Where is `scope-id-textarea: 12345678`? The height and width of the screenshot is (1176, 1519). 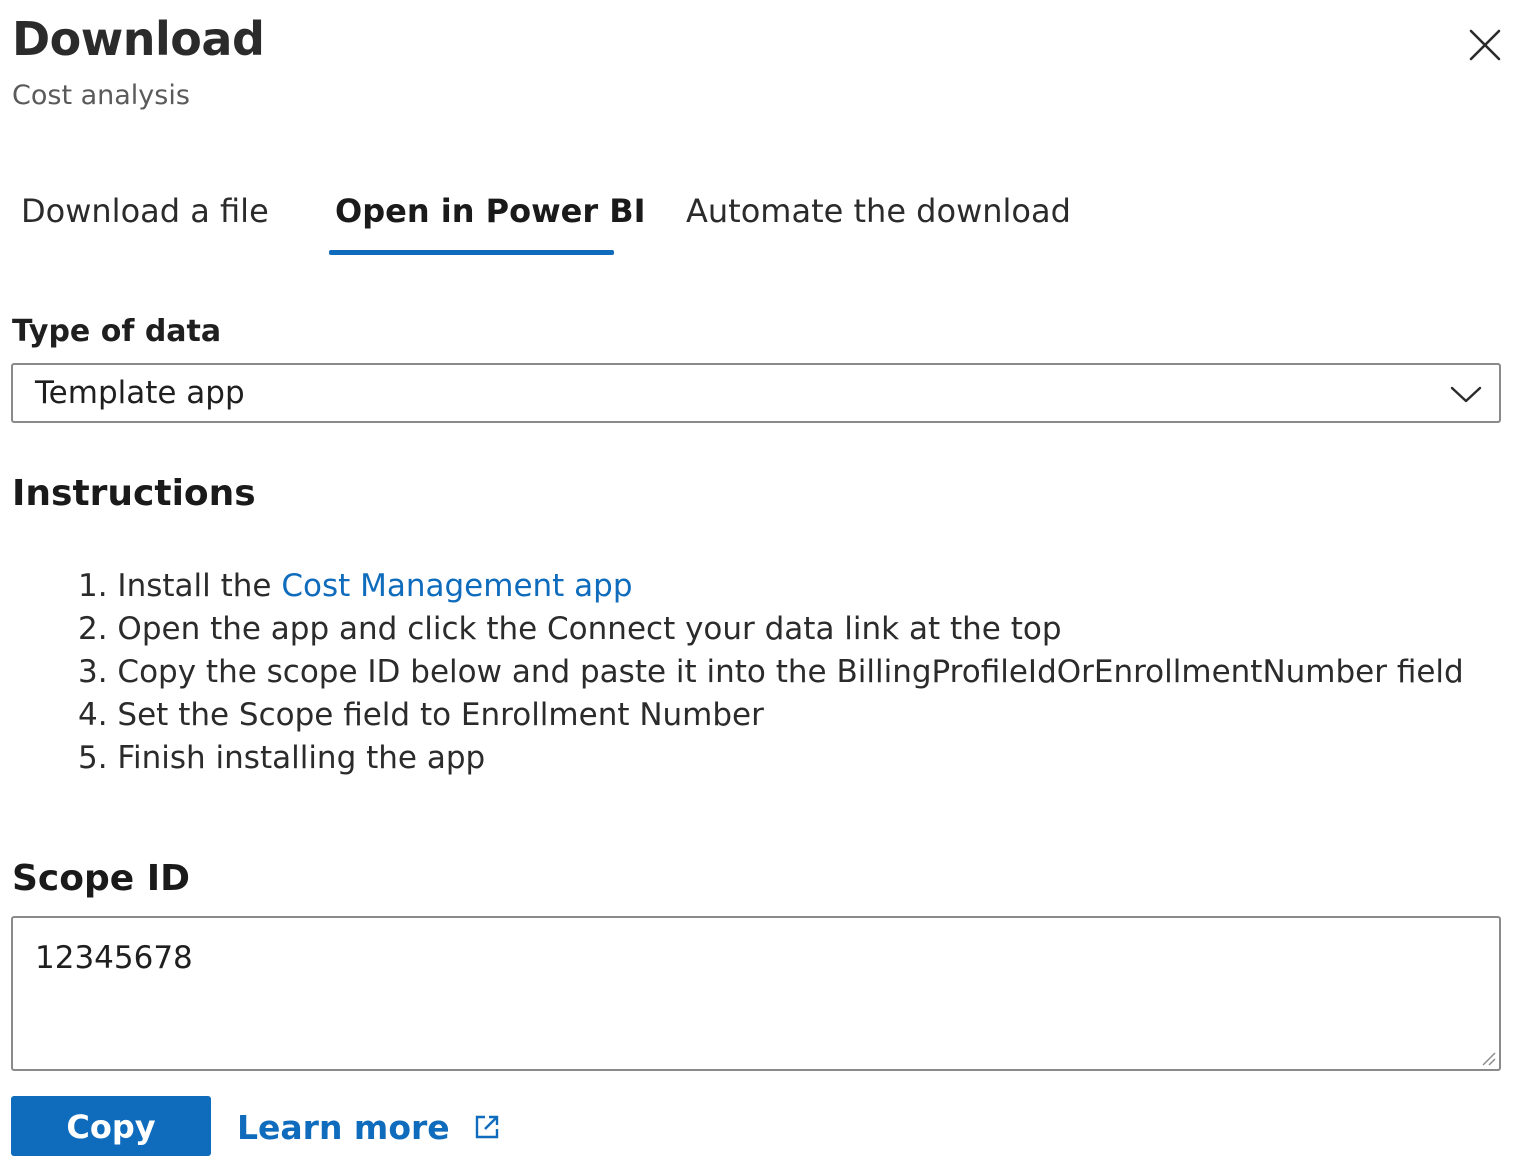 scope-id-textarea: 12345678 is located at coordinates (756, 993).